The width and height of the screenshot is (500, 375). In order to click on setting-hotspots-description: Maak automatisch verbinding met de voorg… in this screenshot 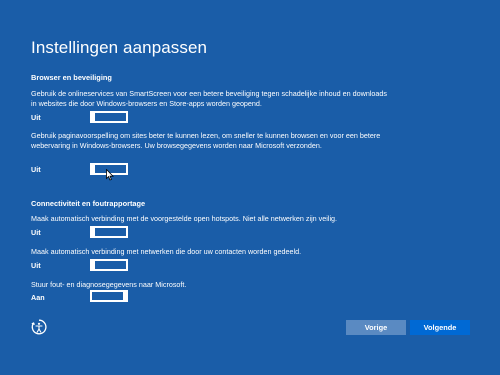, I will do `click(184, 218)`.